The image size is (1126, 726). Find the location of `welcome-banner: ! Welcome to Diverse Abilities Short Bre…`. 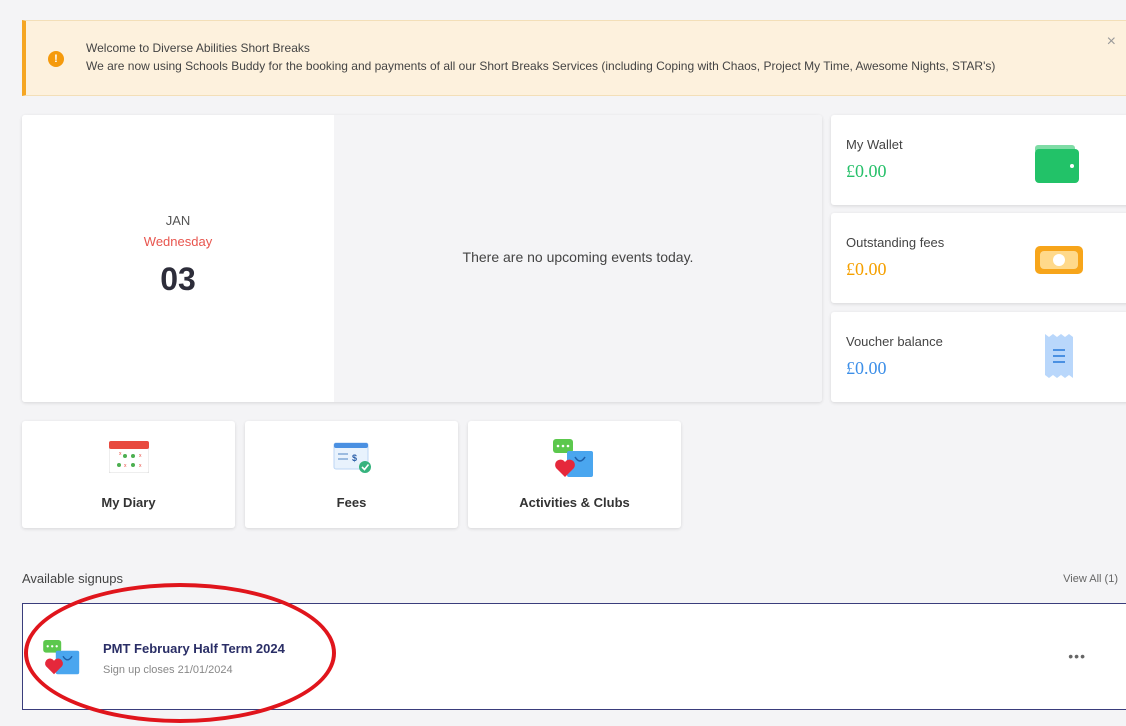

welcome-banner: ! Welcome to Diverse Abilities Short Bre… is located at coordinates (574, 58).